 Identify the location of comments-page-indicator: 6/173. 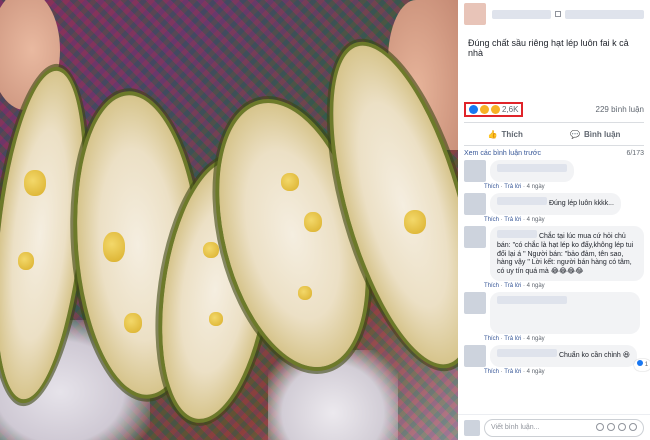
(635, 153).